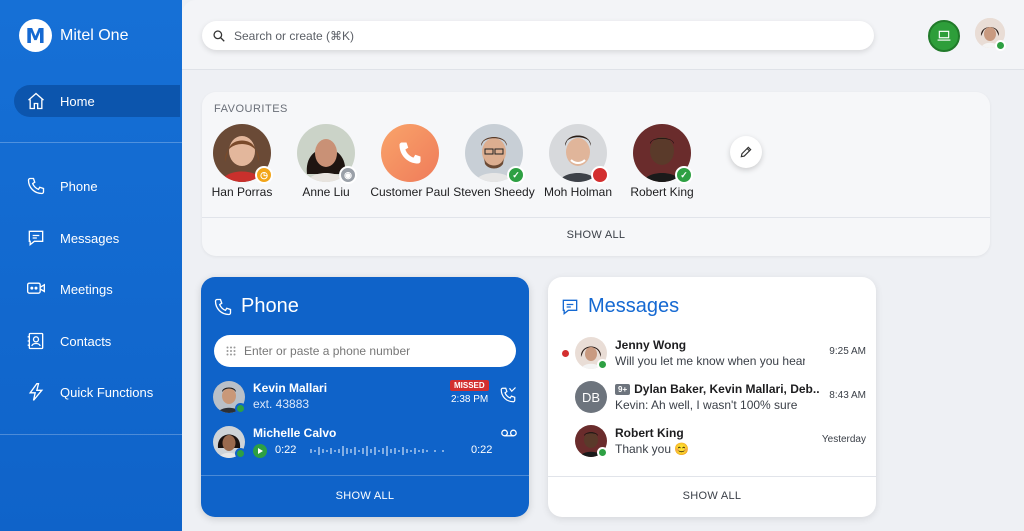 The width and height of the screenshot is (1024, 531). Describe the element at coordinates (662, 192) in the screenshot. I see `favourite-name: Robert King` at that location.